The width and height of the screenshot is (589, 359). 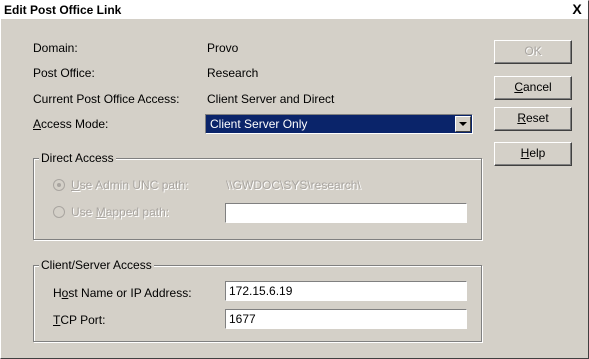 What do you see at coordinates (271, 99) in the screenshot?
I see `current-access-value: Client Server and Direct` at bounding box center [271, 99].